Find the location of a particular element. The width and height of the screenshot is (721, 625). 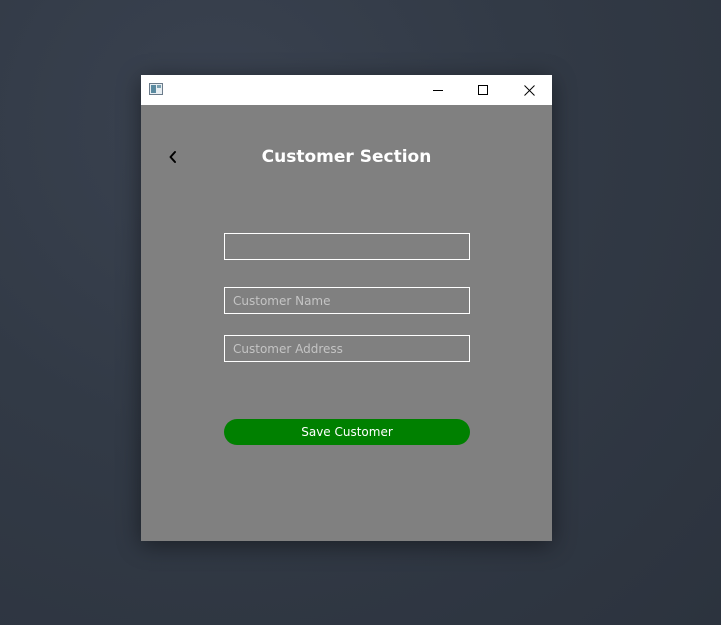

title-bar is located at coordinates (346, 90).